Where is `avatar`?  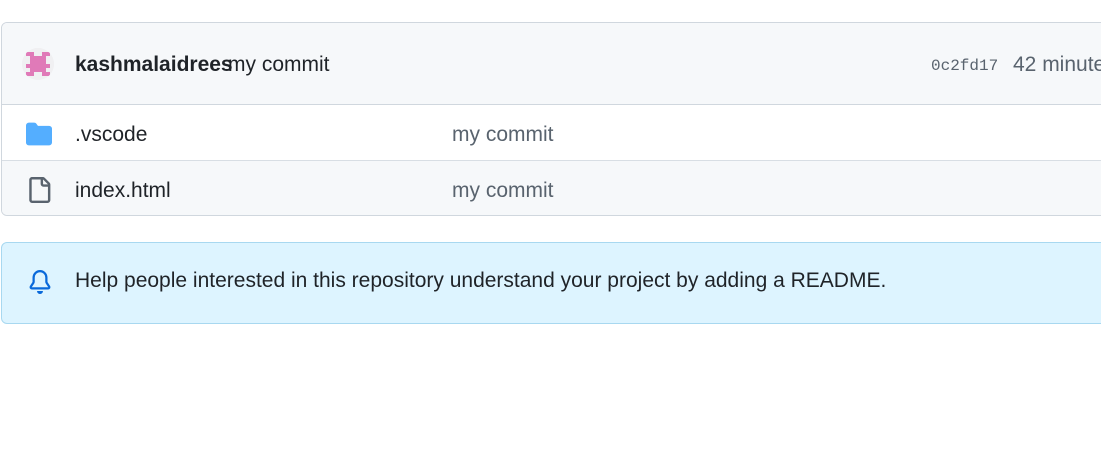
avatar is located at coordinates (38, 64).